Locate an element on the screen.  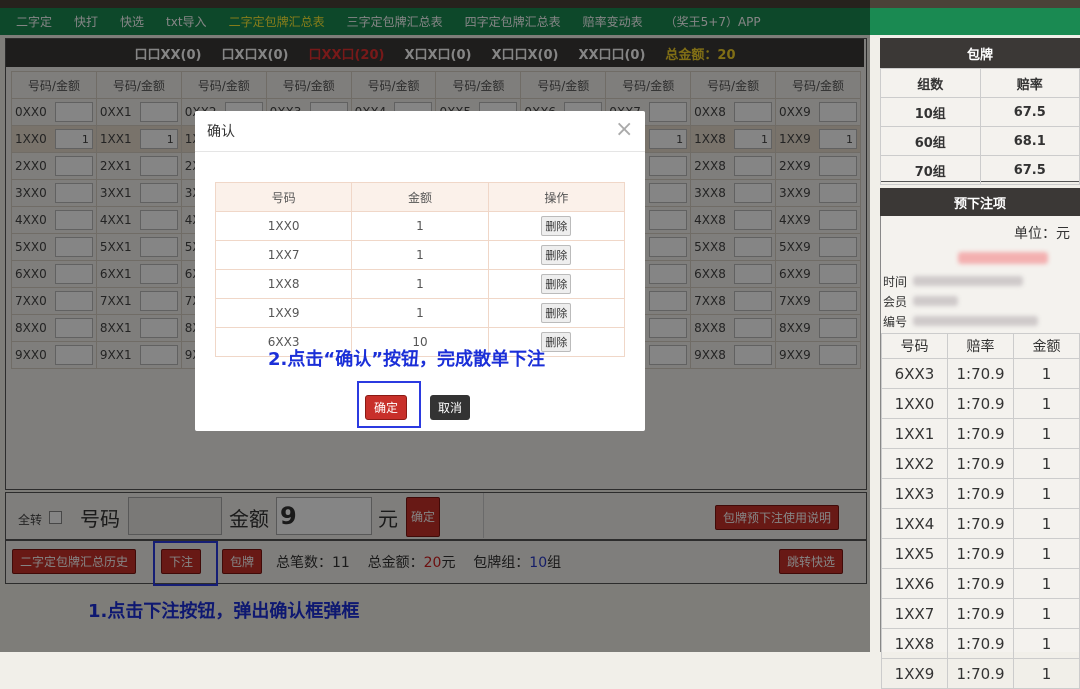
close-icon: × is located at coordinates (624, 129).